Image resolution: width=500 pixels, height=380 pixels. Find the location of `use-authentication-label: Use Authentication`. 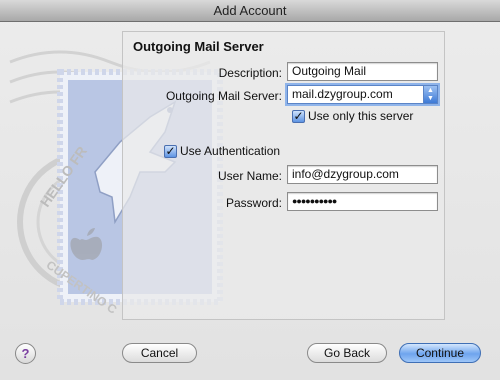

use-authentication-label: Use Authentication is located at coordinates (230, 151).